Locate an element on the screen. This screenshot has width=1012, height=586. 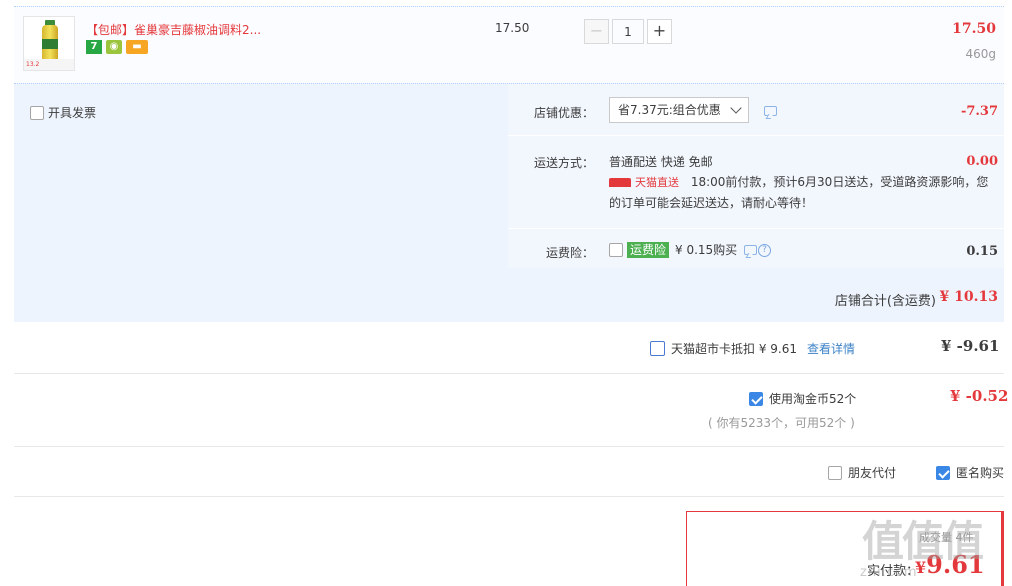
shop-discount-select: 省7.37元:组合优惠 is located at coordinates (679, 110).